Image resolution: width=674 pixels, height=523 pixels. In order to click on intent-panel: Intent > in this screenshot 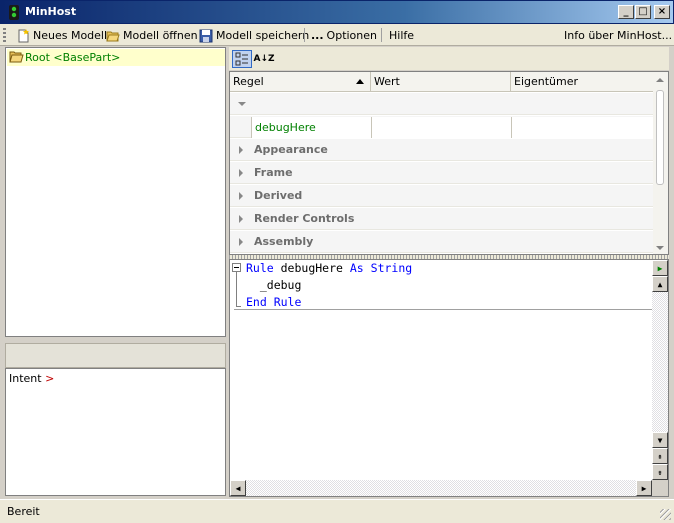, I will do `click(115, 432)`.